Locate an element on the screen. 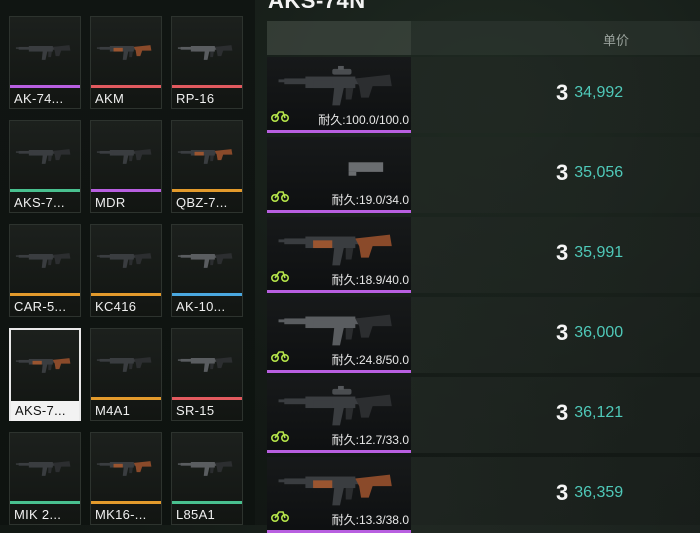  listing-row: 耐久:18.9/40.0 3 35,991 is located at coordinates (483, 255).